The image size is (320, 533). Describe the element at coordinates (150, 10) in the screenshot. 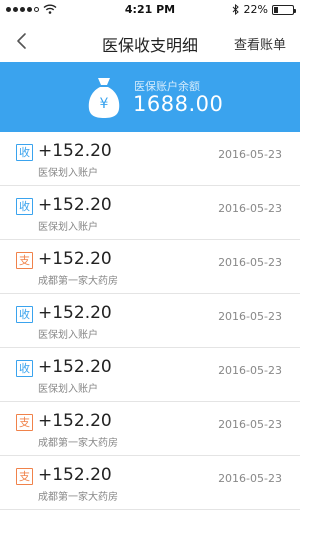

I see `status-bar: 4:21 PM 22%` at that location.